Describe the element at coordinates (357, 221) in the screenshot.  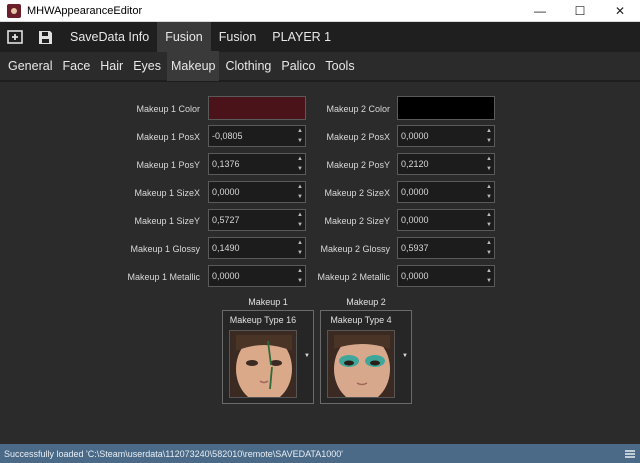
I see `makeup2-sizey-label: Makeup 2 SizeY` at that location.